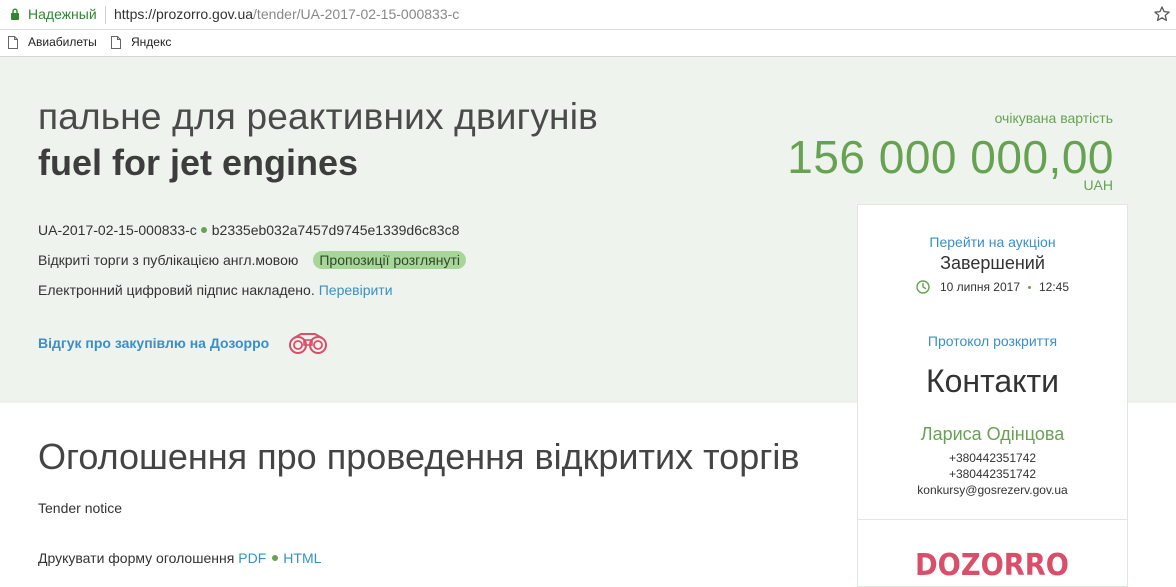  What do you see at coordinates (992, 381) in the screenshot?
I see `contacts-title: Контакти` at bounding box center [992, 381].